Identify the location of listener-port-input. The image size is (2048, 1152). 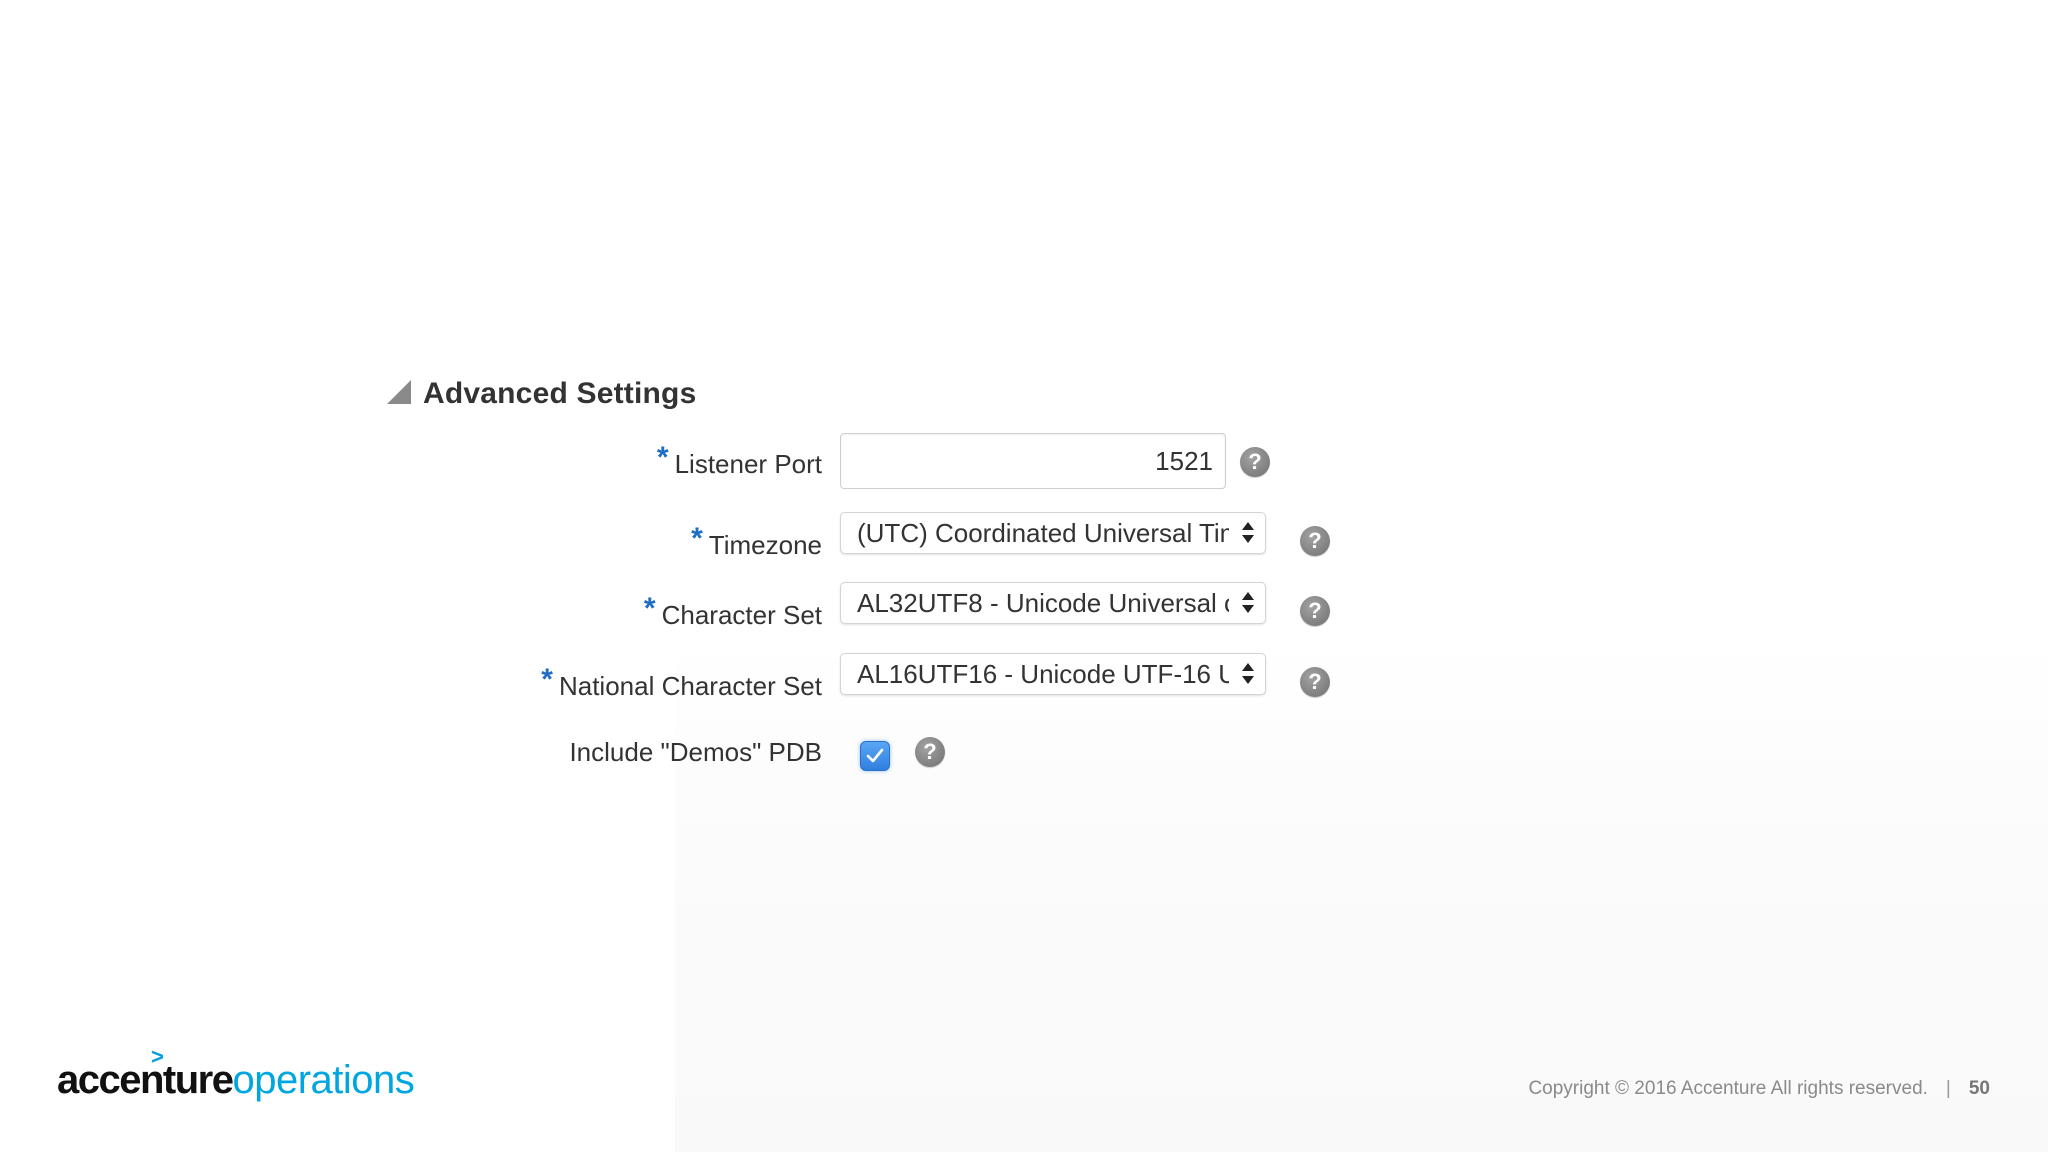
(1033, 461).